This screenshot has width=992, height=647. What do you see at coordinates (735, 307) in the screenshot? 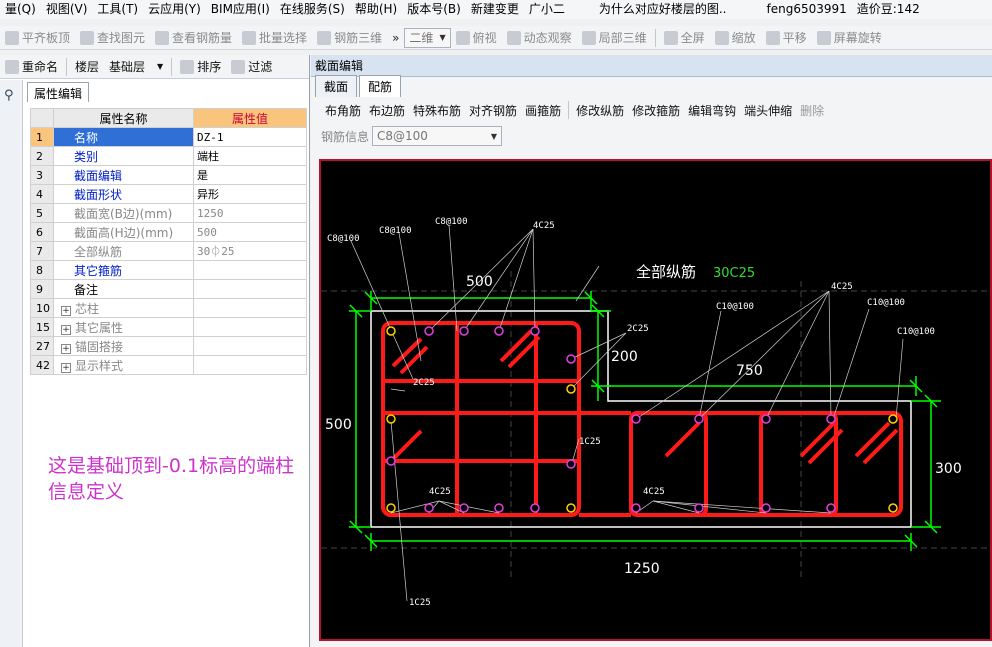
I see `rebar-label: C10@100` at bounding box center [735, 307].